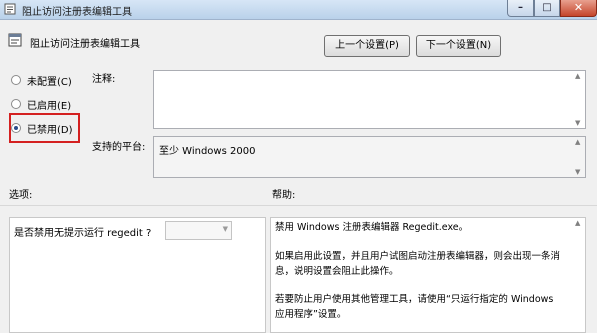  What do you see at coordinates (579, 275) in the screenshot?
I see `help-scrollbar: ▲` at bounding box center [579, 275].